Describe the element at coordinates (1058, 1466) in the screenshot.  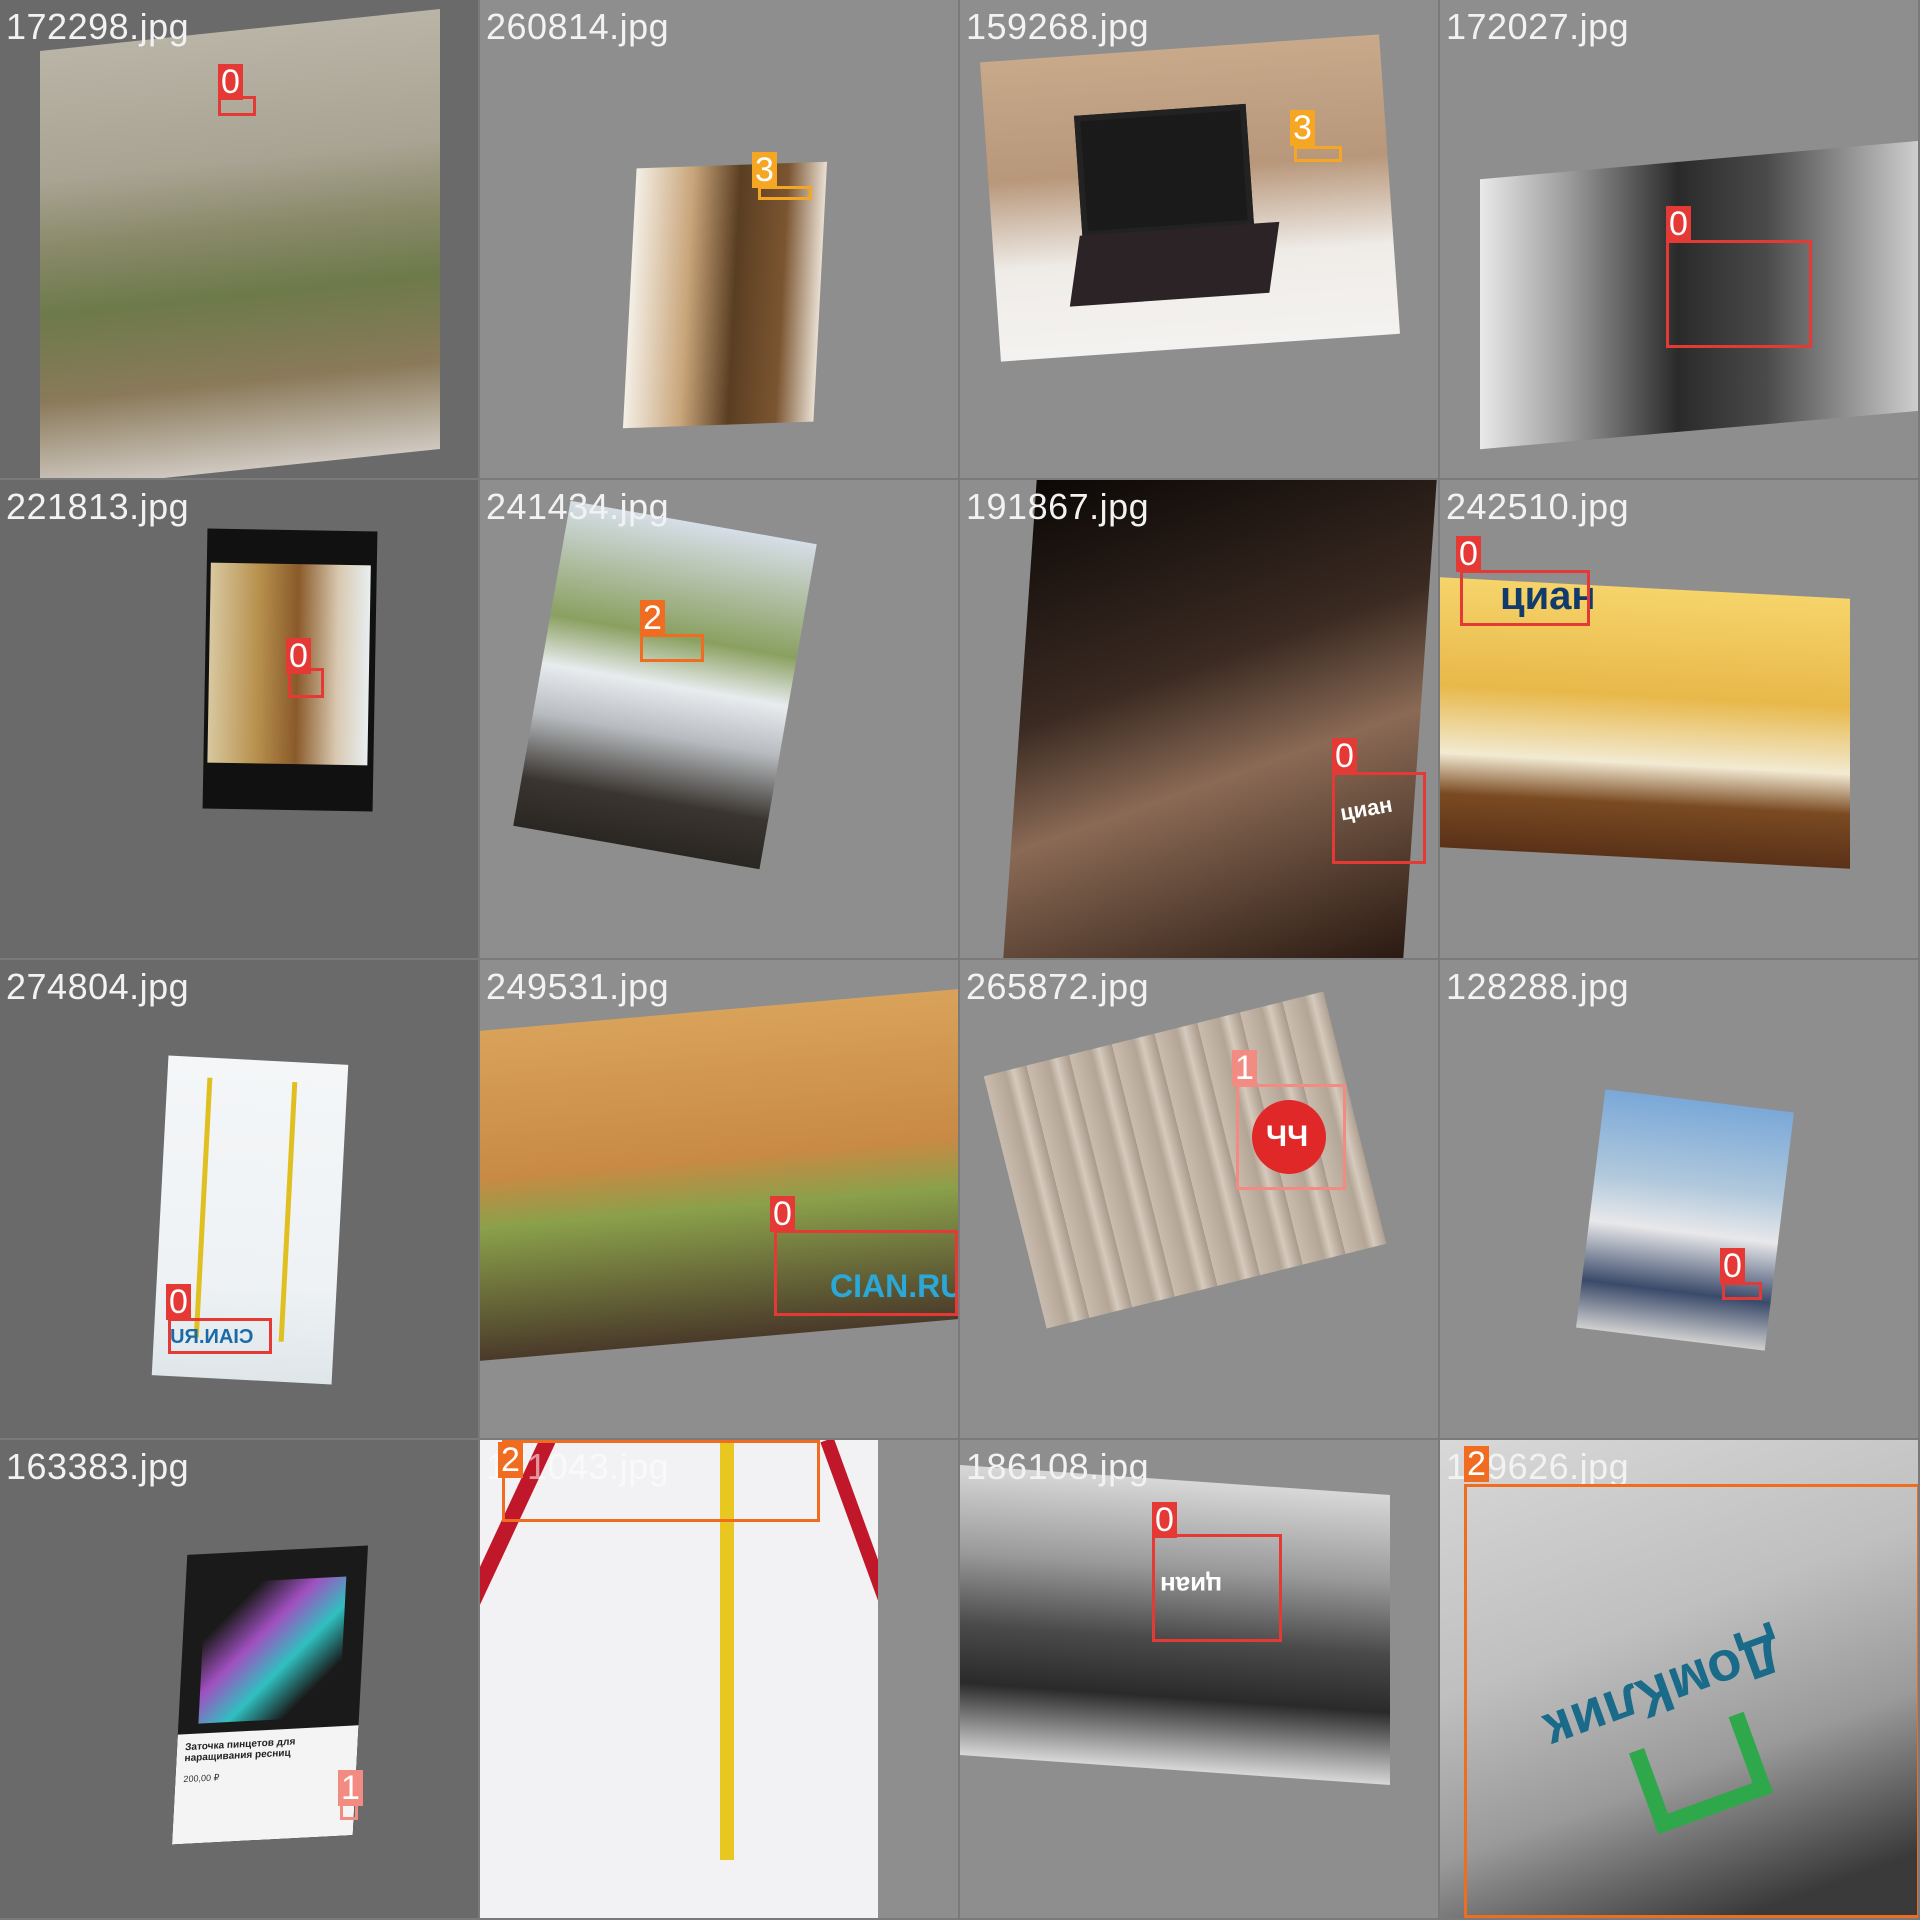
I see `filename-label: 186108.jpg` at that location.